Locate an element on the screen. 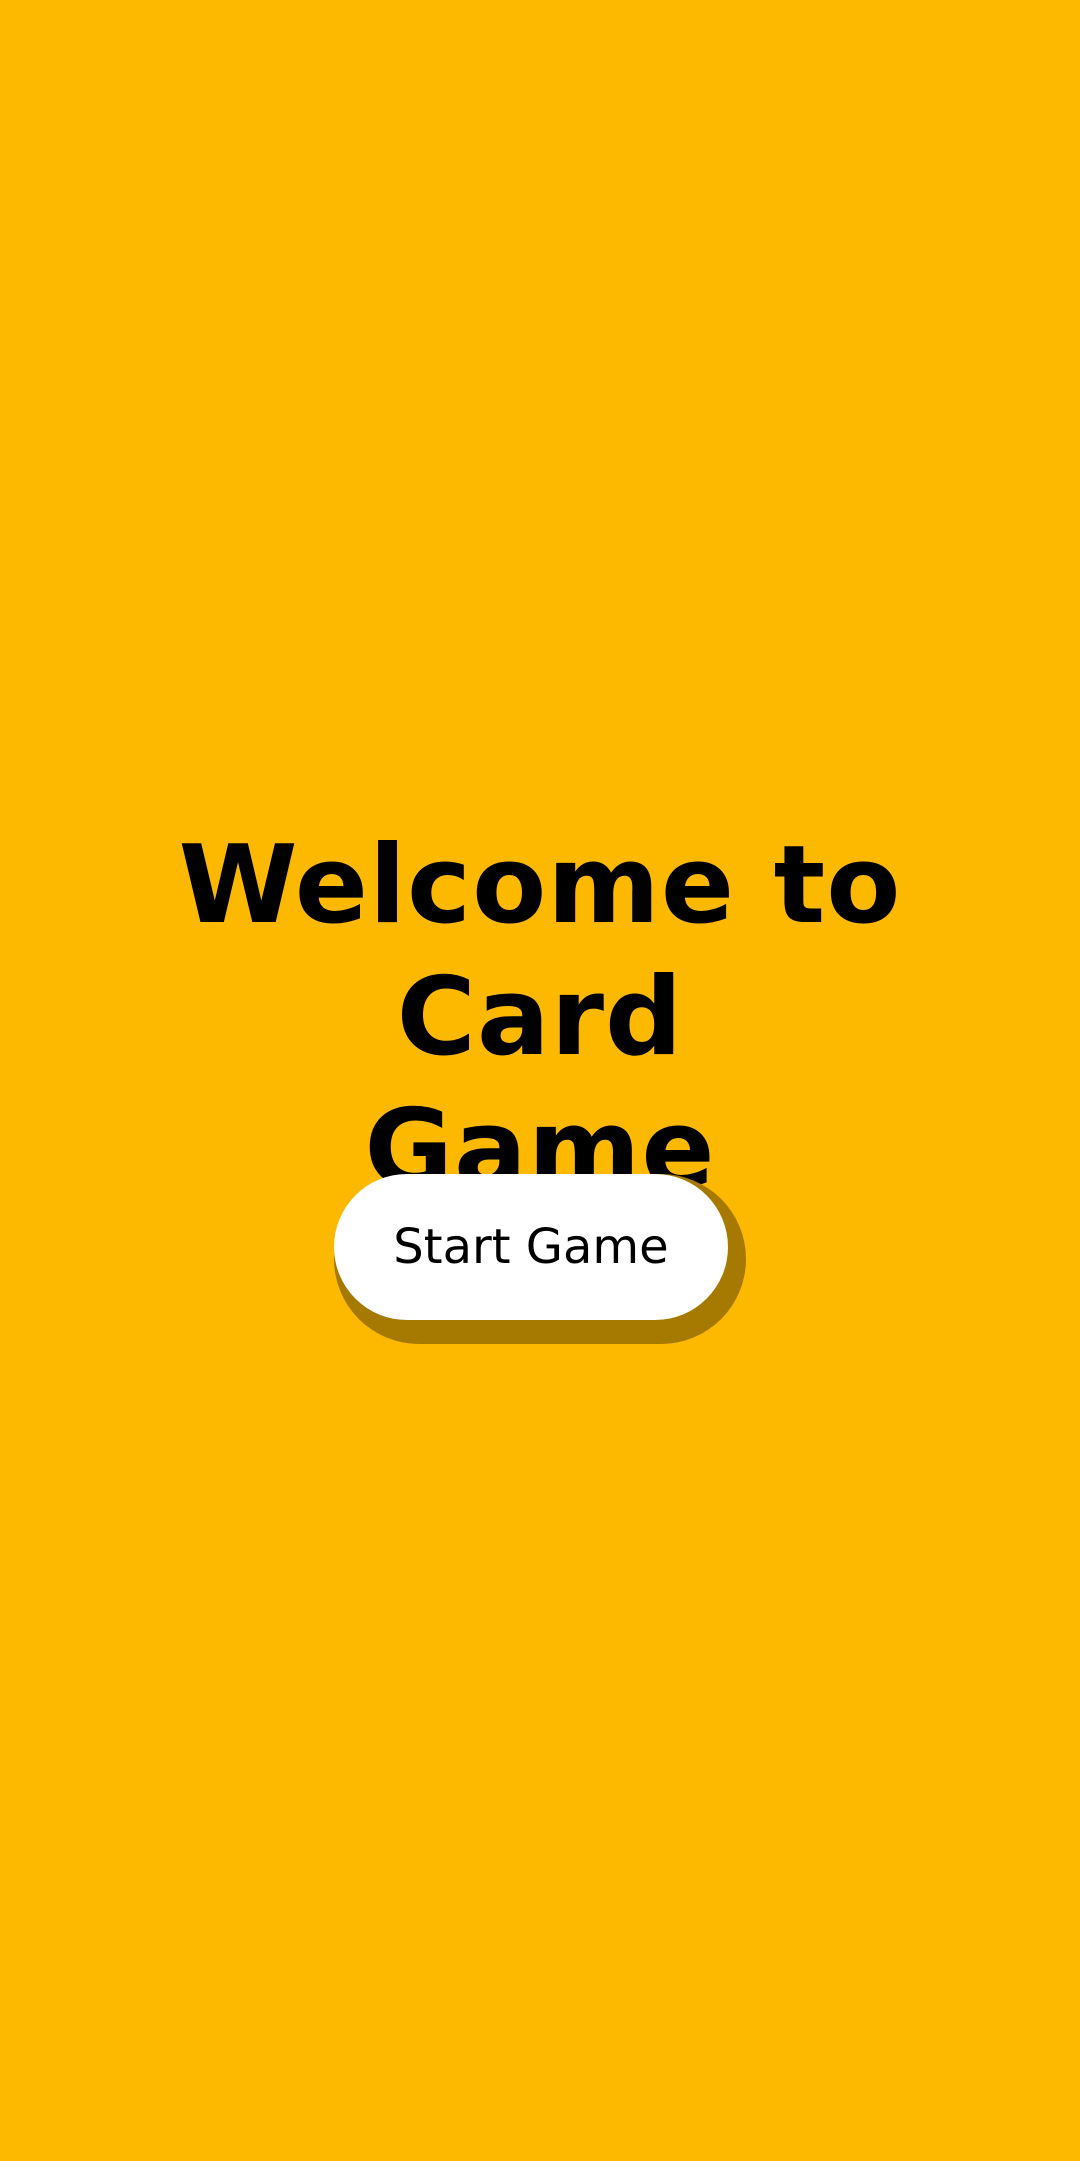  start-game-button: Start Game is located at coordinates (531, 1247).